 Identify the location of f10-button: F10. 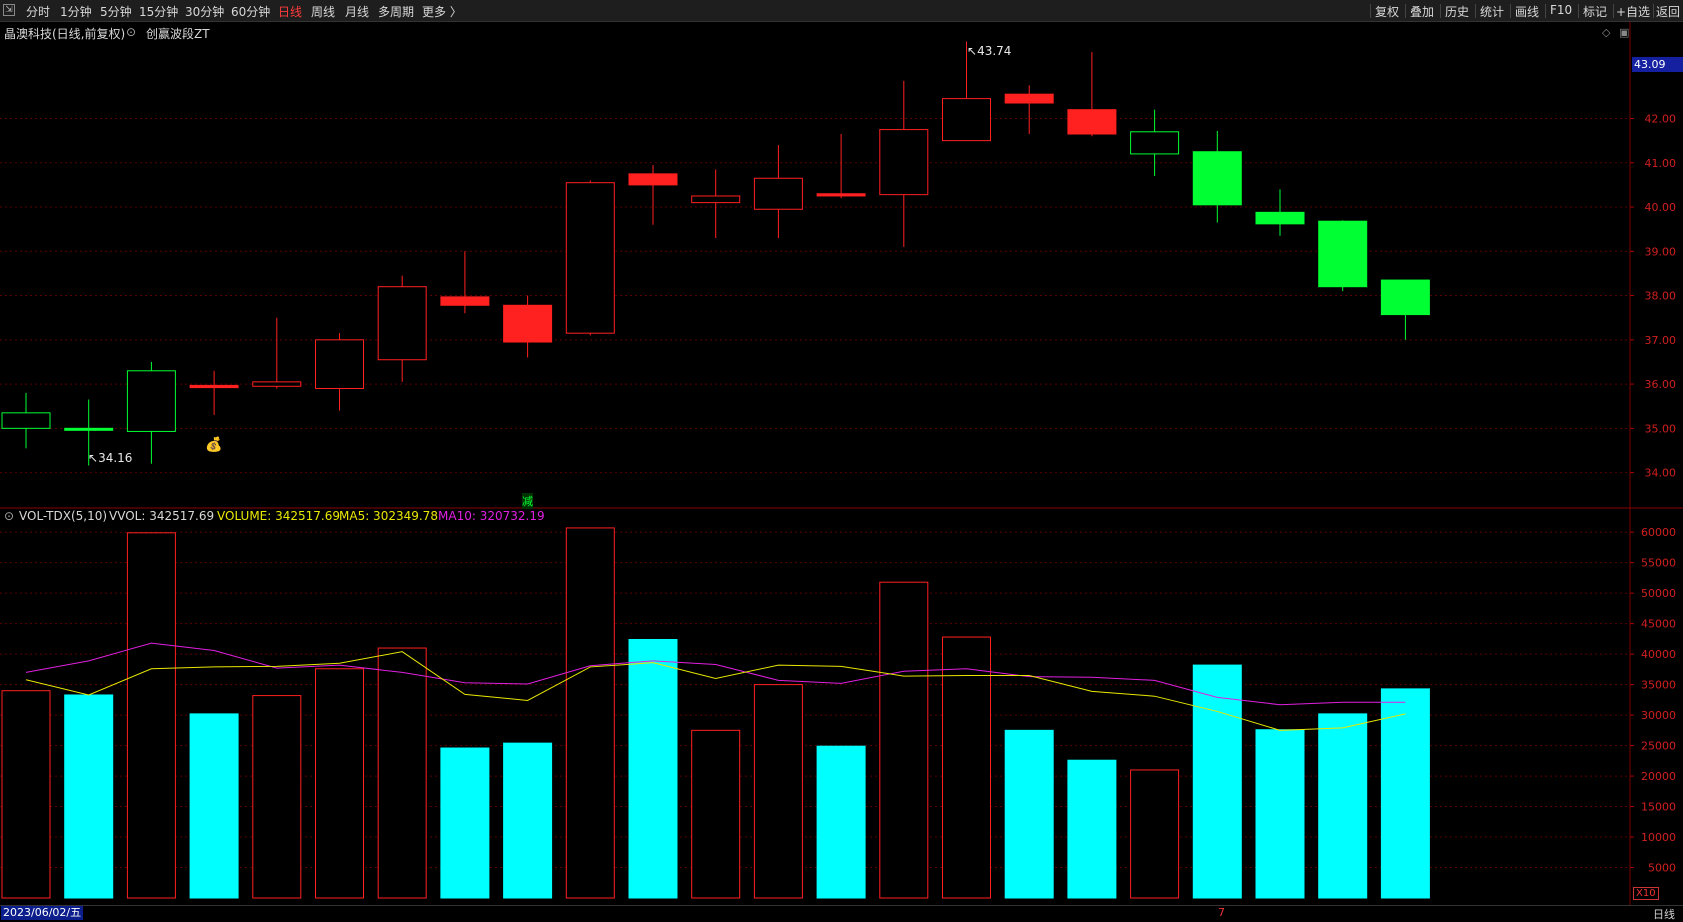
(1561, 10).